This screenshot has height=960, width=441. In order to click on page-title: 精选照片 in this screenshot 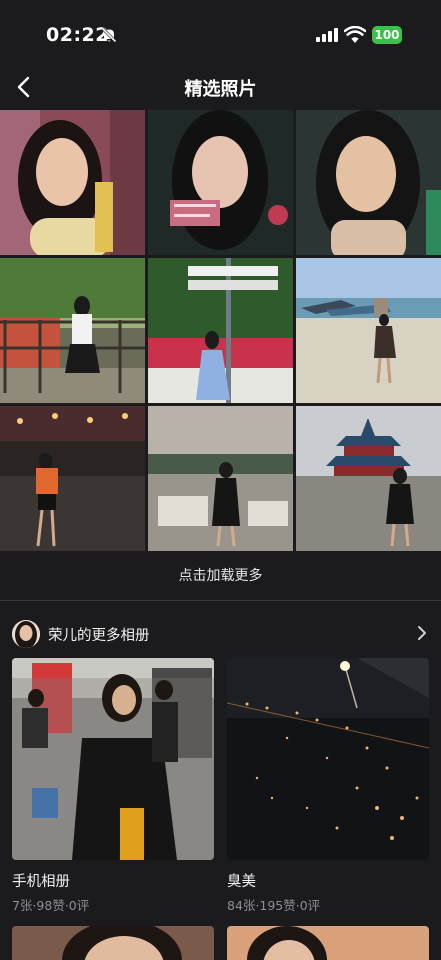, I will do `click(220, 89)`.